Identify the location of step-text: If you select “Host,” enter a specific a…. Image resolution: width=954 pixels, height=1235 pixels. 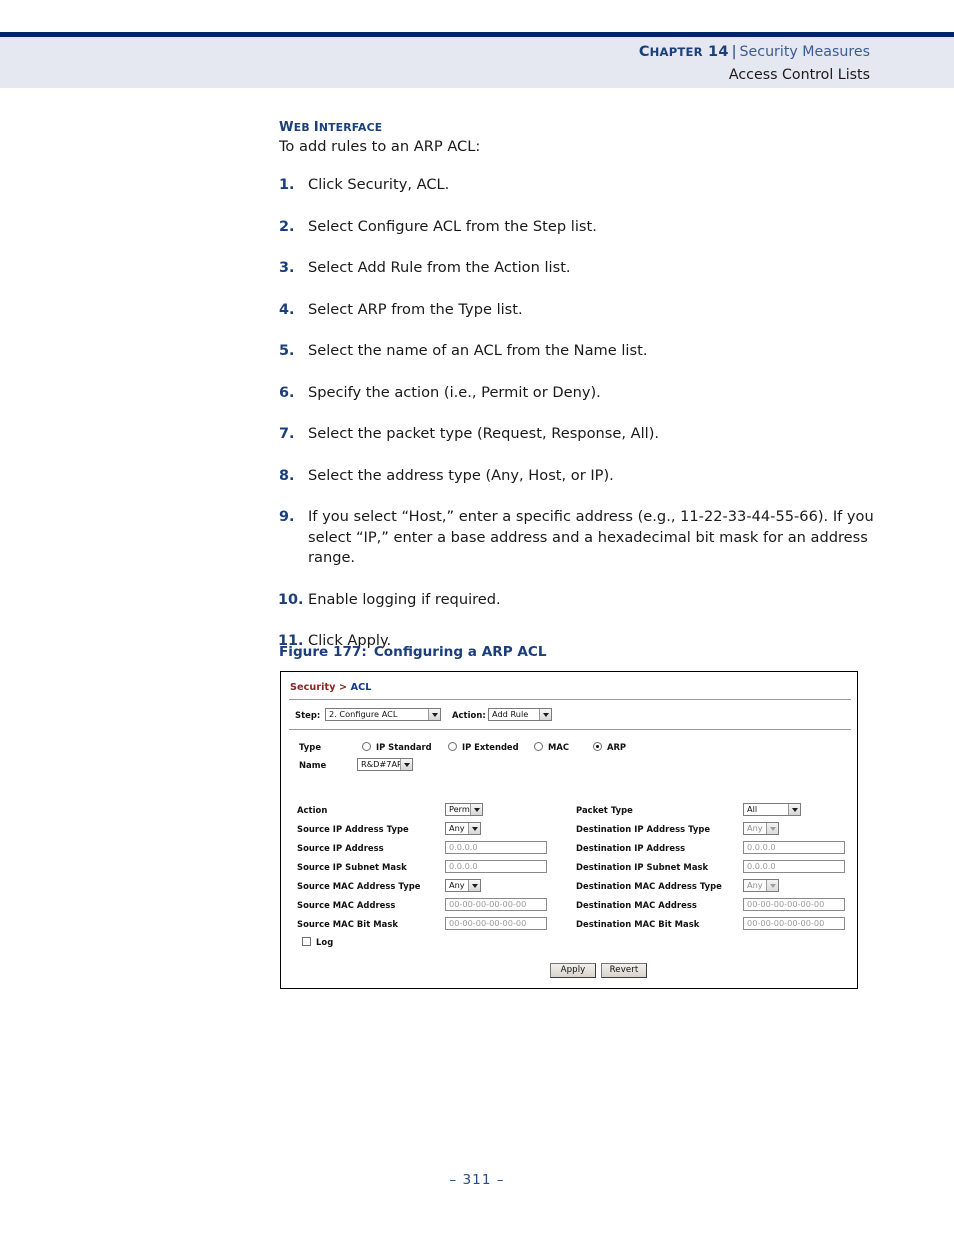
(591, 537).